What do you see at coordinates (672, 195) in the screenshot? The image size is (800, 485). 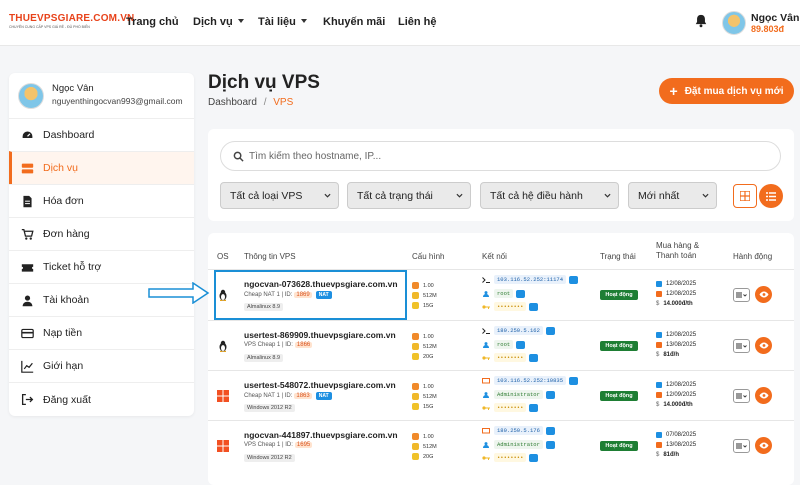 I see `sort-select: Mới nhất` at bounding box center [672, 195].